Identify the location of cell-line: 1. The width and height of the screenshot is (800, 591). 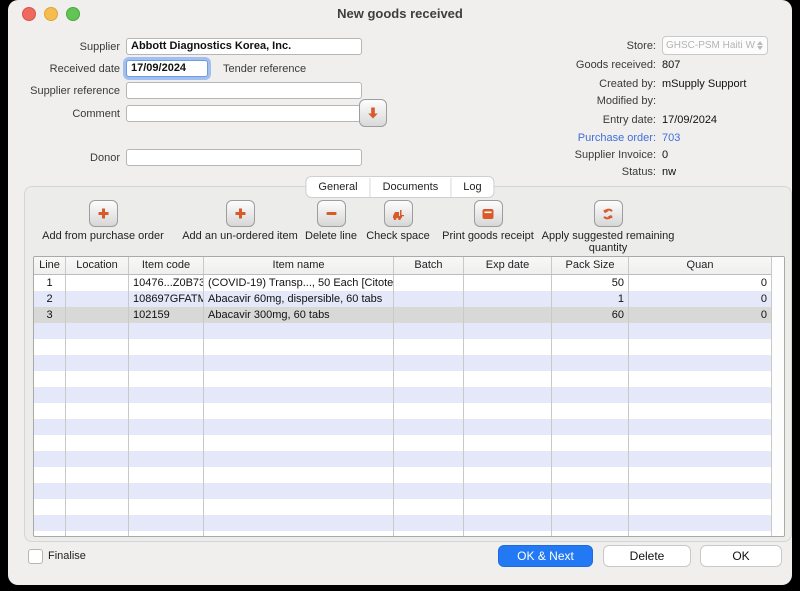
(50, 283).